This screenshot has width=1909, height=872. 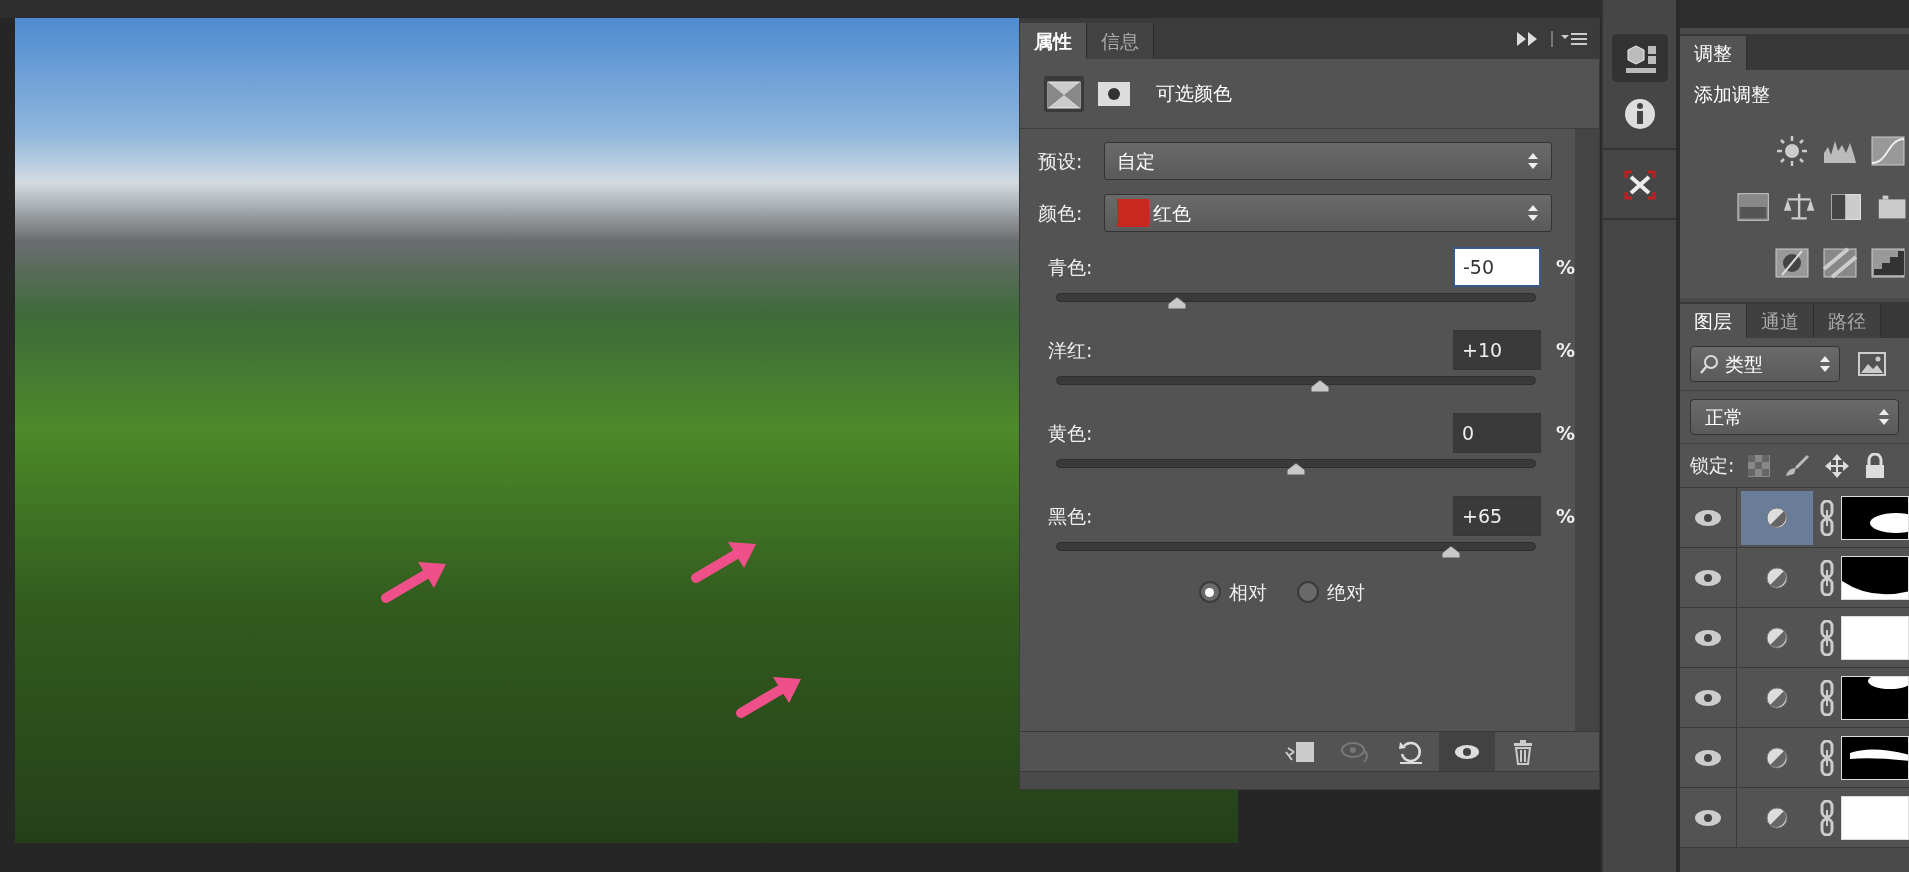 What do you see at coordinates (1061, 161) in the screenshot?
I see `preset-label: 预设:` at bounding box center [1061, 161].